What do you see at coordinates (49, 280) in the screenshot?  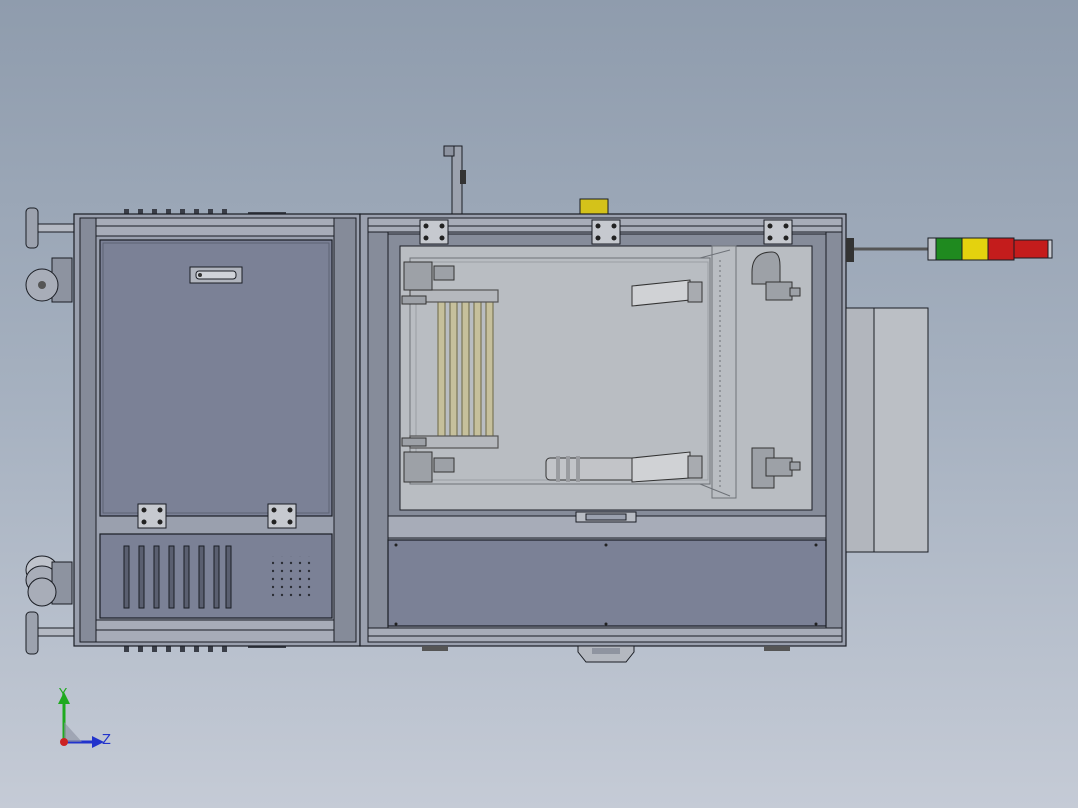 I see `caster-wheel-top` at bounding box center [49, 280].